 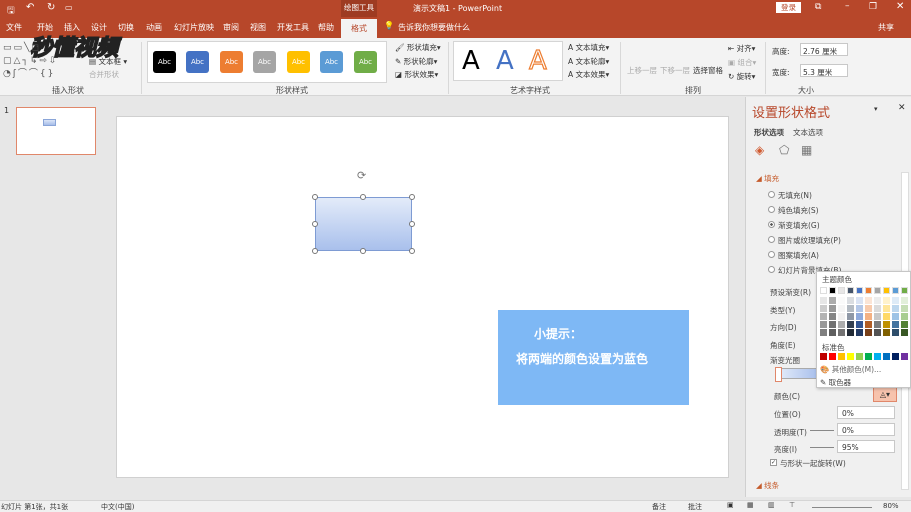 What do you see at coordinates (588, 47) in the screenshot?
I see `text-fill-button: A 文本填充▾` at bounding box center [588, 47].